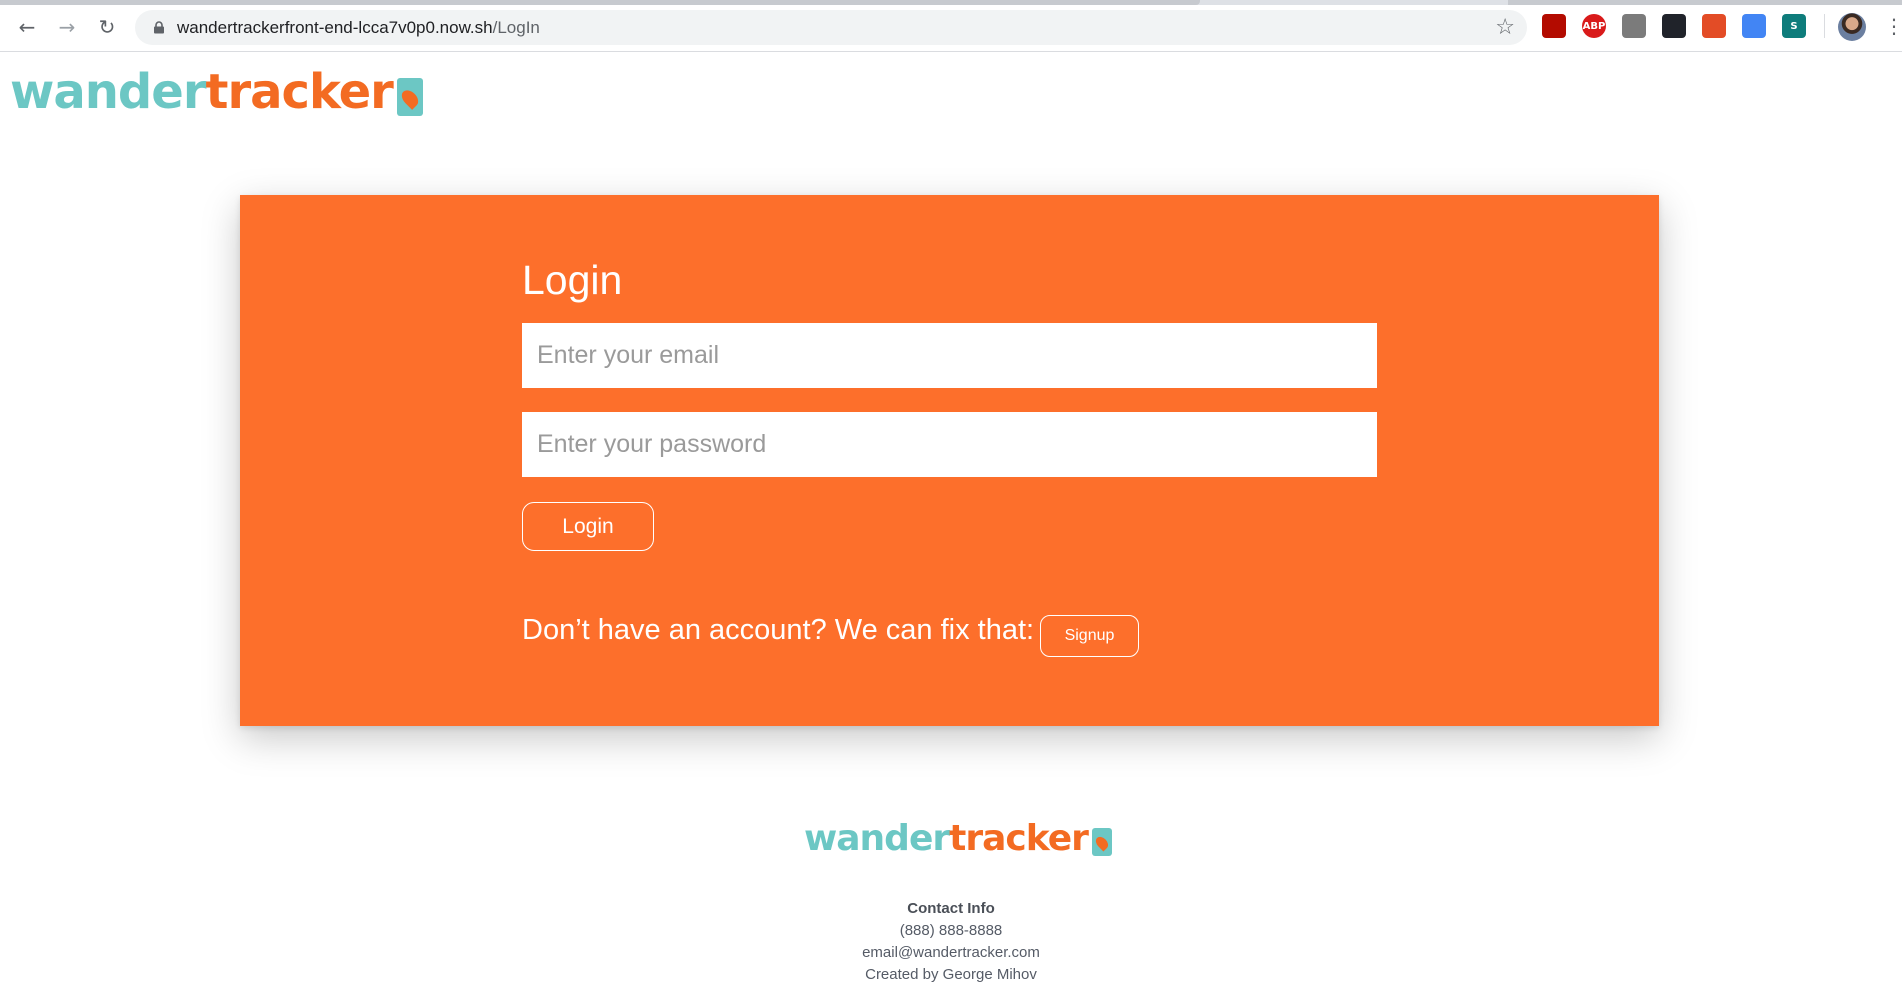  I want to click on arrow-left-icon: ←, so click(27, 27).